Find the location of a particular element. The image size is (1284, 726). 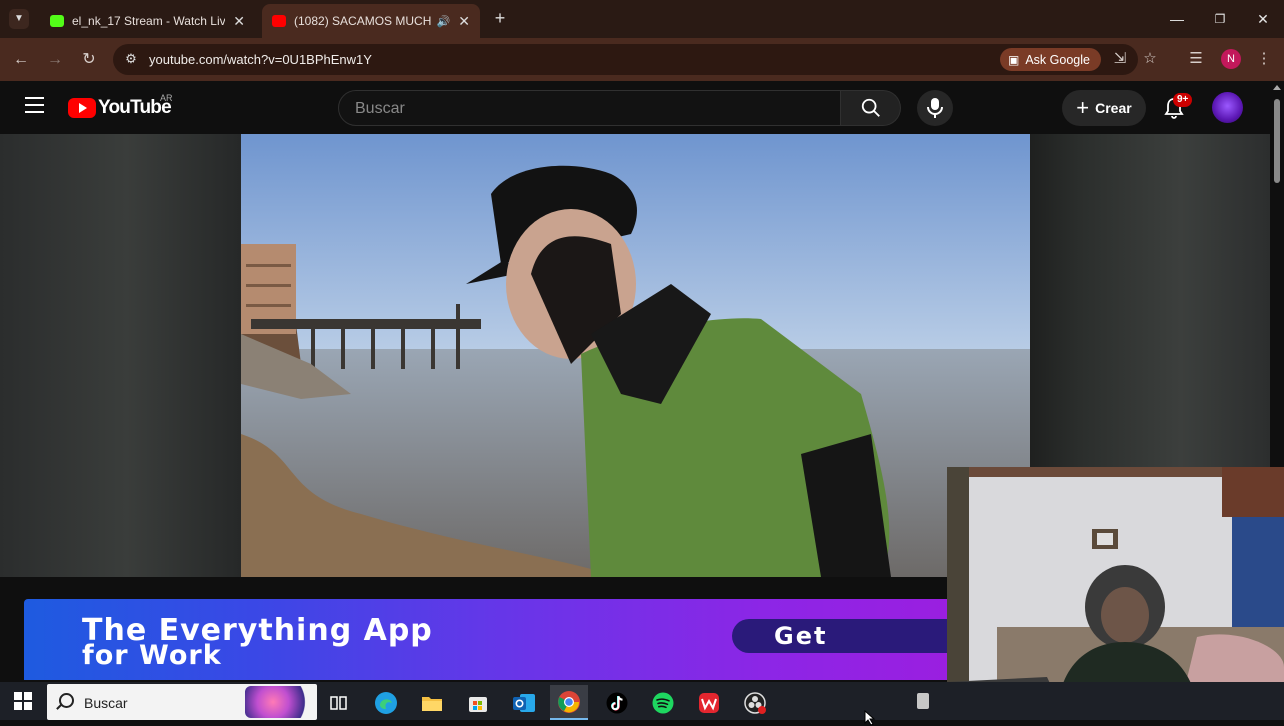

plus-icon: + is located at coordinates (1083, 107).